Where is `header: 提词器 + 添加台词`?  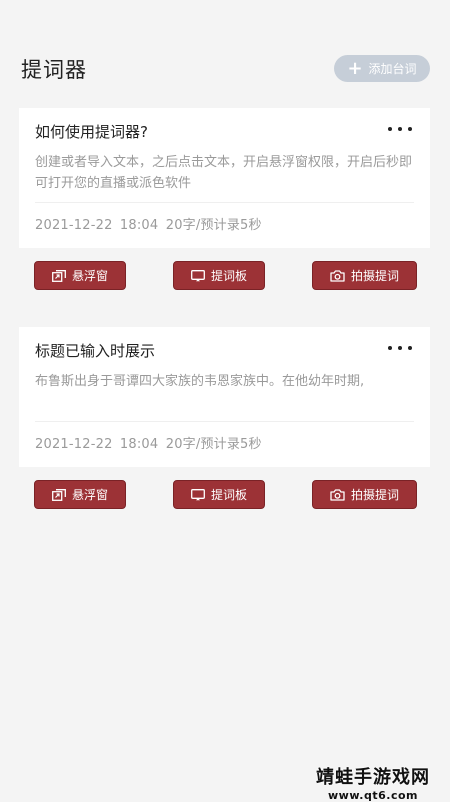 header: 提词器 + 添加台词 is located at coordinates (225, 55).